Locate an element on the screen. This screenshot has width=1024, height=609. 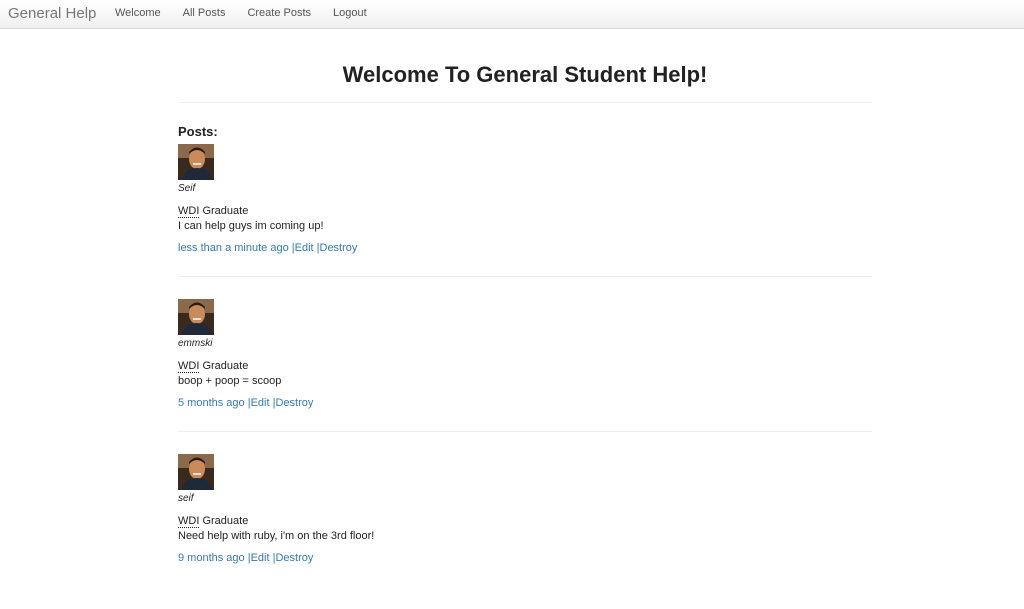
post-meta: less than a minute ago |Edit |Destroy is located at coordinates (267, 248).